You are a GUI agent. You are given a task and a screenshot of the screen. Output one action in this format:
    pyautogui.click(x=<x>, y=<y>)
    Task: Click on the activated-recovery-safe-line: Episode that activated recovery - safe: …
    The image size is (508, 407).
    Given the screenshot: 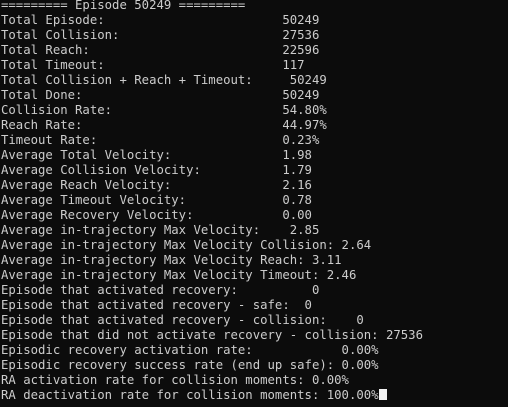 What is the action you would take?
    pyautogui.click(x=156, y=305)
    